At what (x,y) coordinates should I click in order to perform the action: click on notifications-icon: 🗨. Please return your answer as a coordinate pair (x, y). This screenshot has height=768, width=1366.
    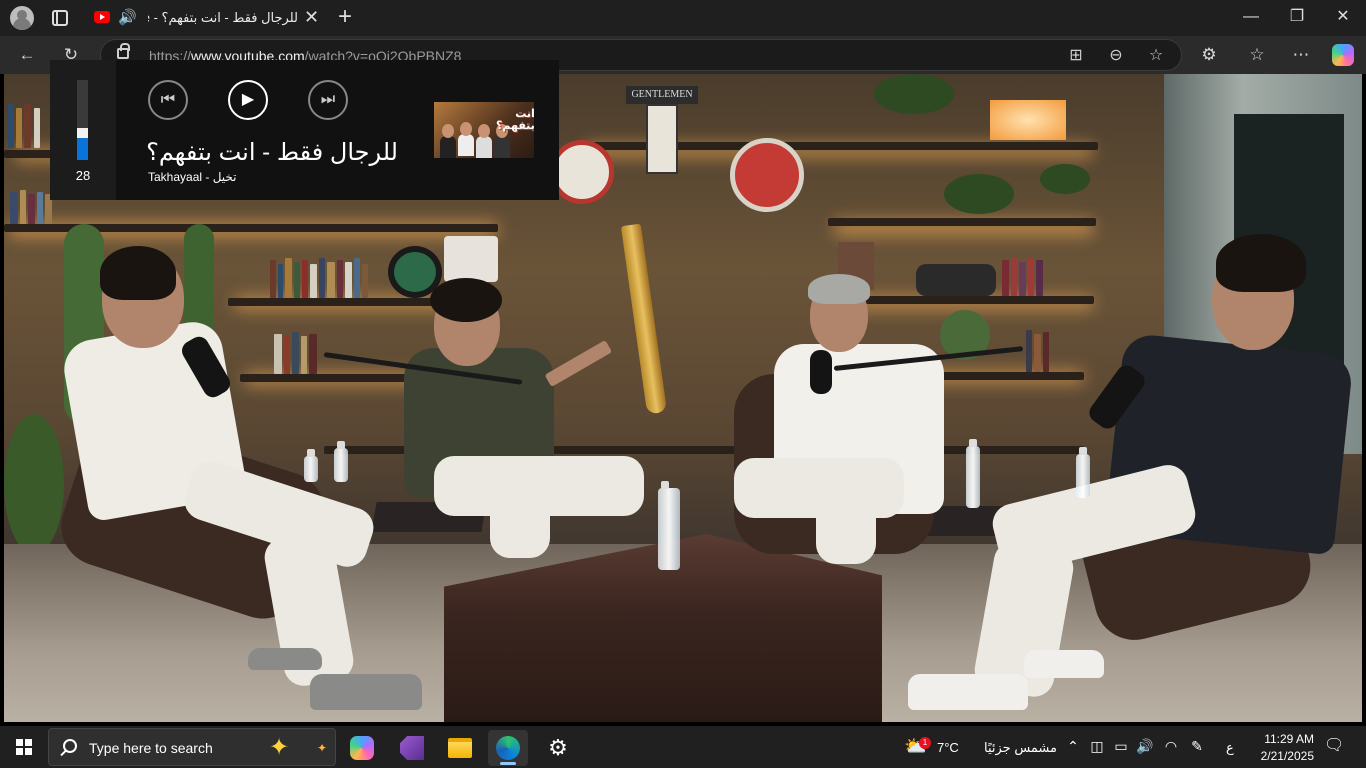
    Looking at the image, I should click on (1334, 746).